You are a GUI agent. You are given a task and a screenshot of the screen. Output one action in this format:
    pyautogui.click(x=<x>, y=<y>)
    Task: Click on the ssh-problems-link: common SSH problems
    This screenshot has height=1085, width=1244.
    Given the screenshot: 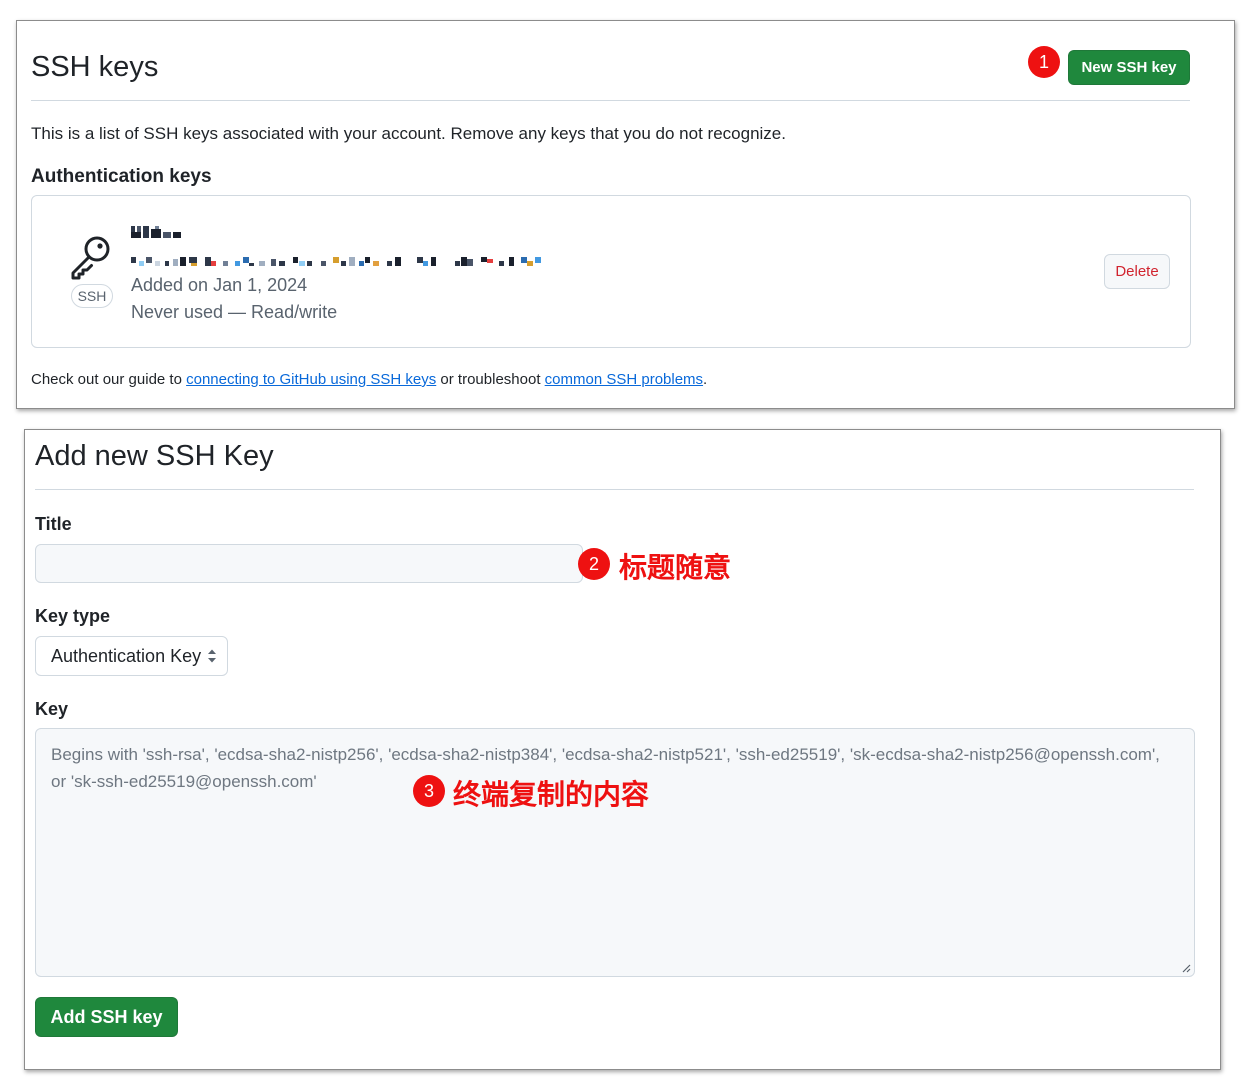 What is the action you would take?
    pyautogui.click(x=624, y=379)
    